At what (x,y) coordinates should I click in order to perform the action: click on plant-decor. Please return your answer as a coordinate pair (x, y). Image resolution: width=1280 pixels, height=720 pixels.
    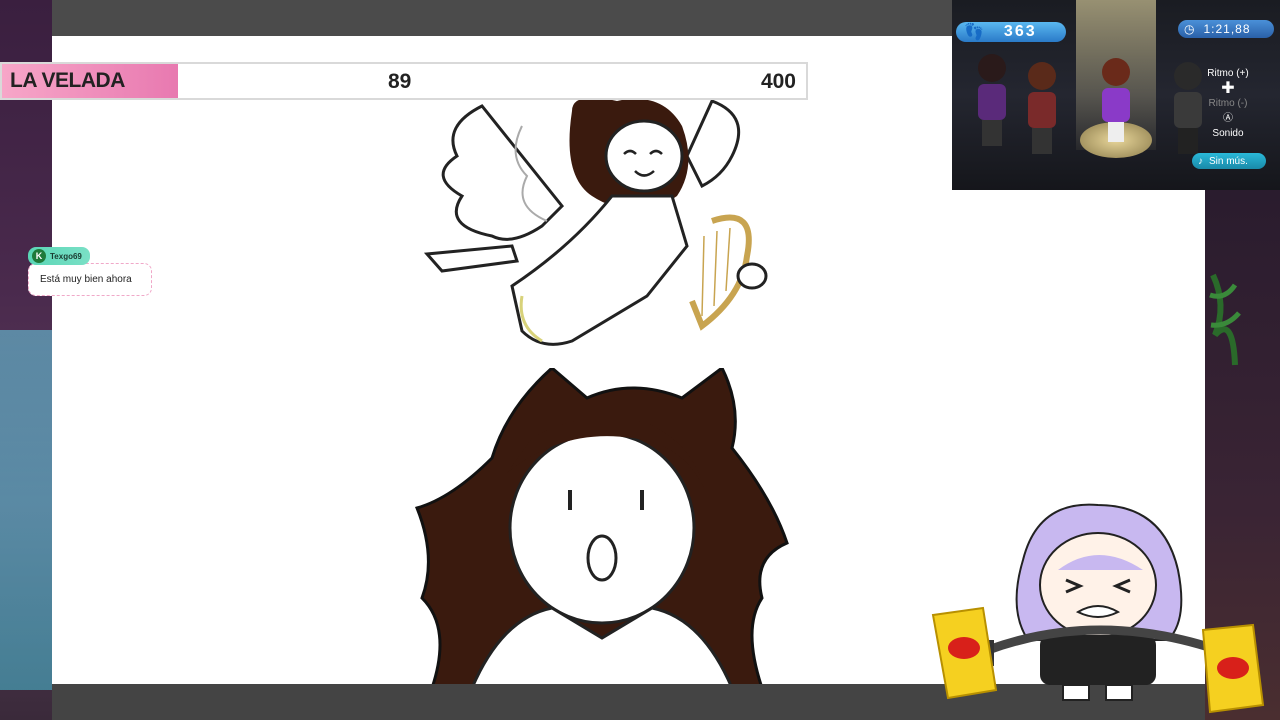
    Looking at the image, I should click on (1225, 319).